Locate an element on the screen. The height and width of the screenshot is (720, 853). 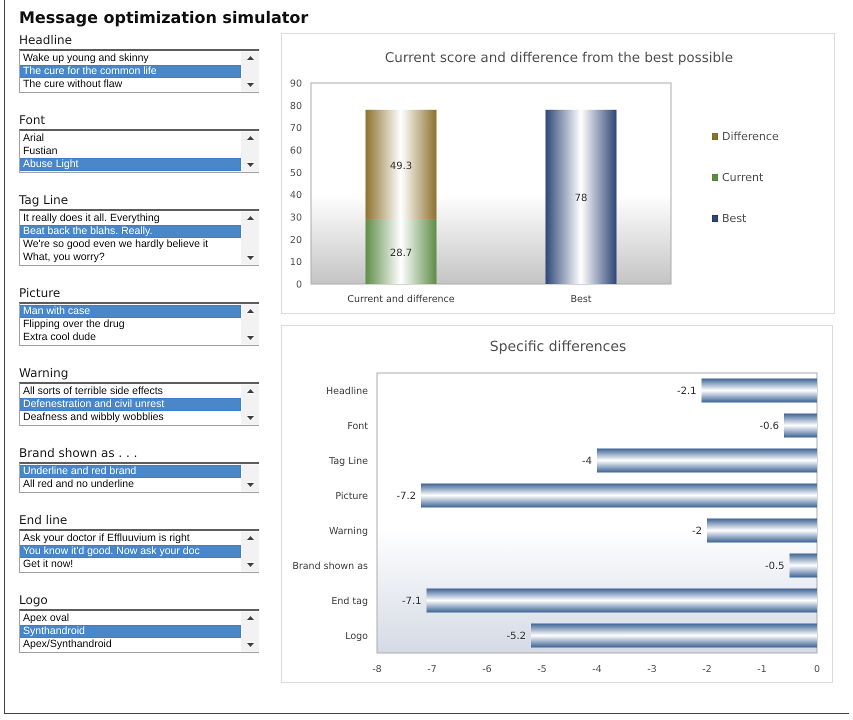
category-label: Brand shown as is located at coordinates (330, 566).